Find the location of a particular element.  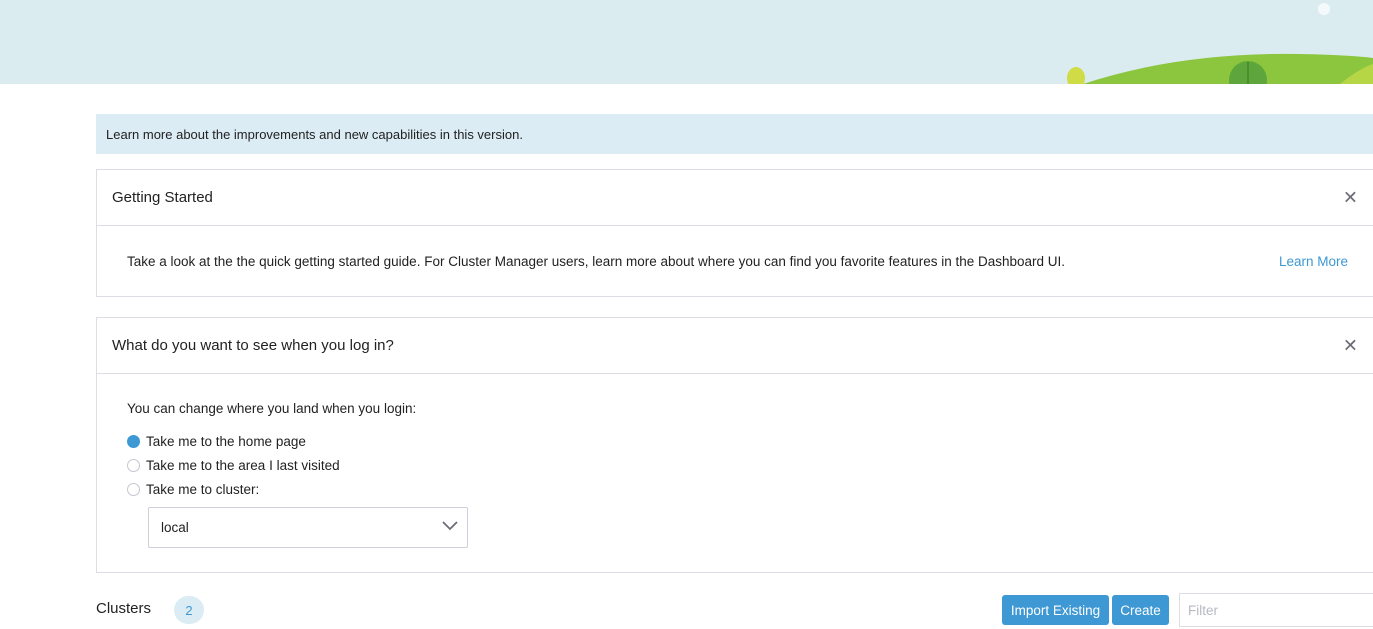

getting-started-title: Getting Started is located at coordinates (162, 197).